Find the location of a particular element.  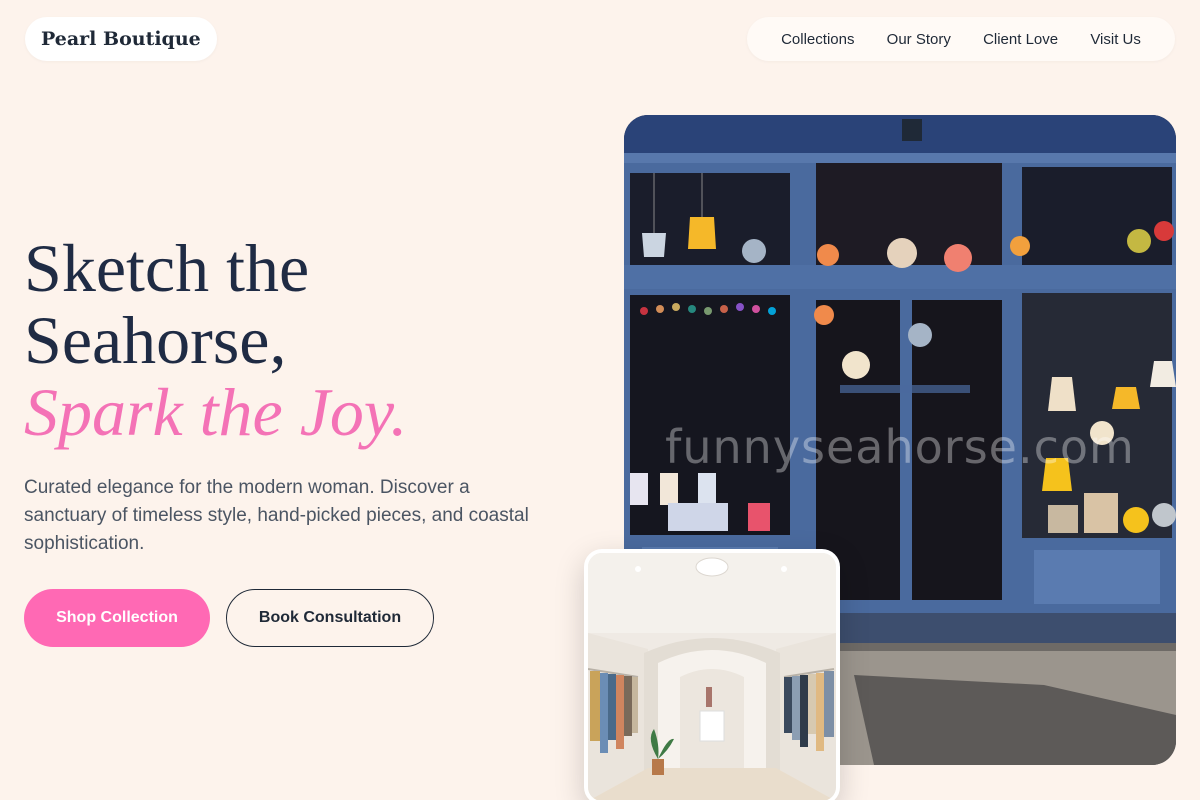

nav-link-client-love: Client Love is located at coordinates (1020, 39).